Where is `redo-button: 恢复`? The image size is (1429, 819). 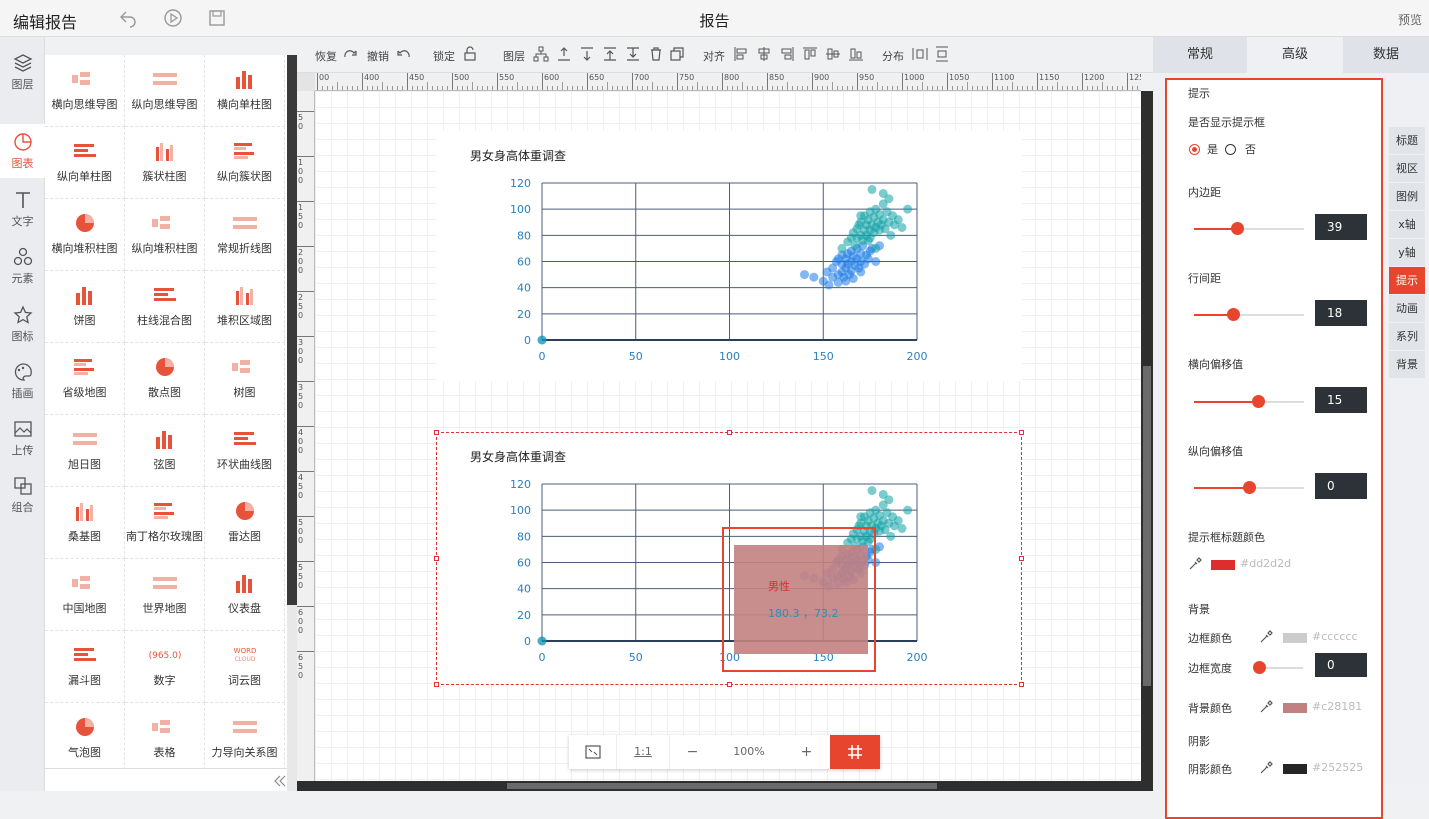
redo-button: 恢复 is located at coordinates (326, 56).